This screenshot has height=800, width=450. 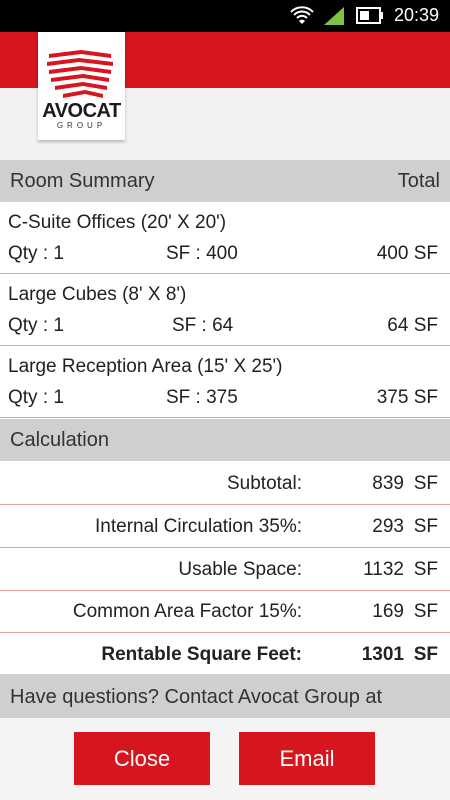 What do you see at coordinates (225, 16) in the screenshot?
I see `status-bar: 20:39` at bounding box center [225, 16].